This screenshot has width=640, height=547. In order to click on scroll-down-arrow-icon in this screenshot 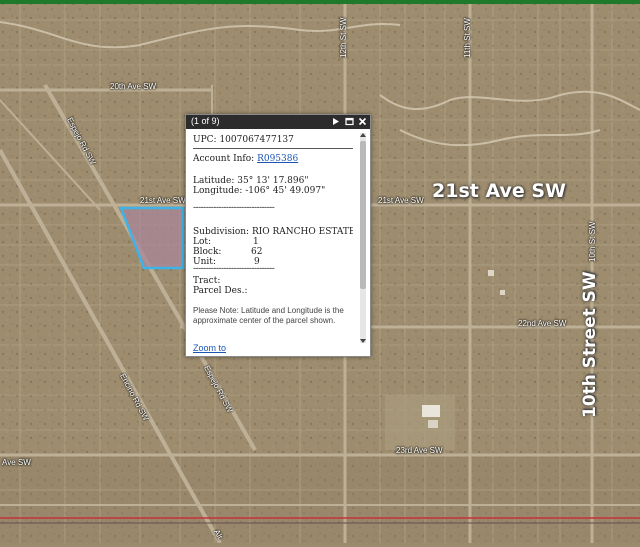, I will do `click(363, 341)`.